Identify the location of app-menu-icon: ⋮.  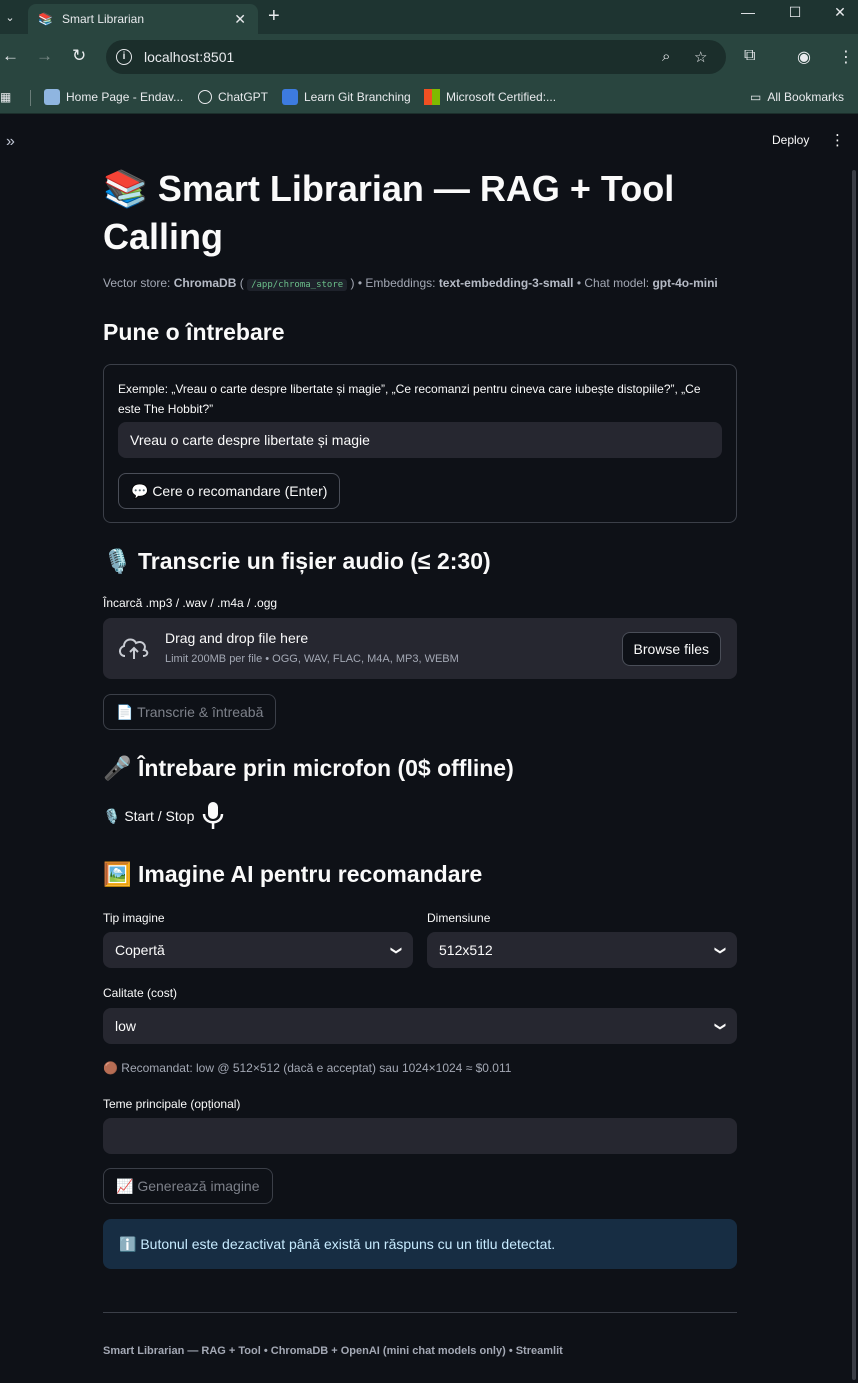
(837, 140).